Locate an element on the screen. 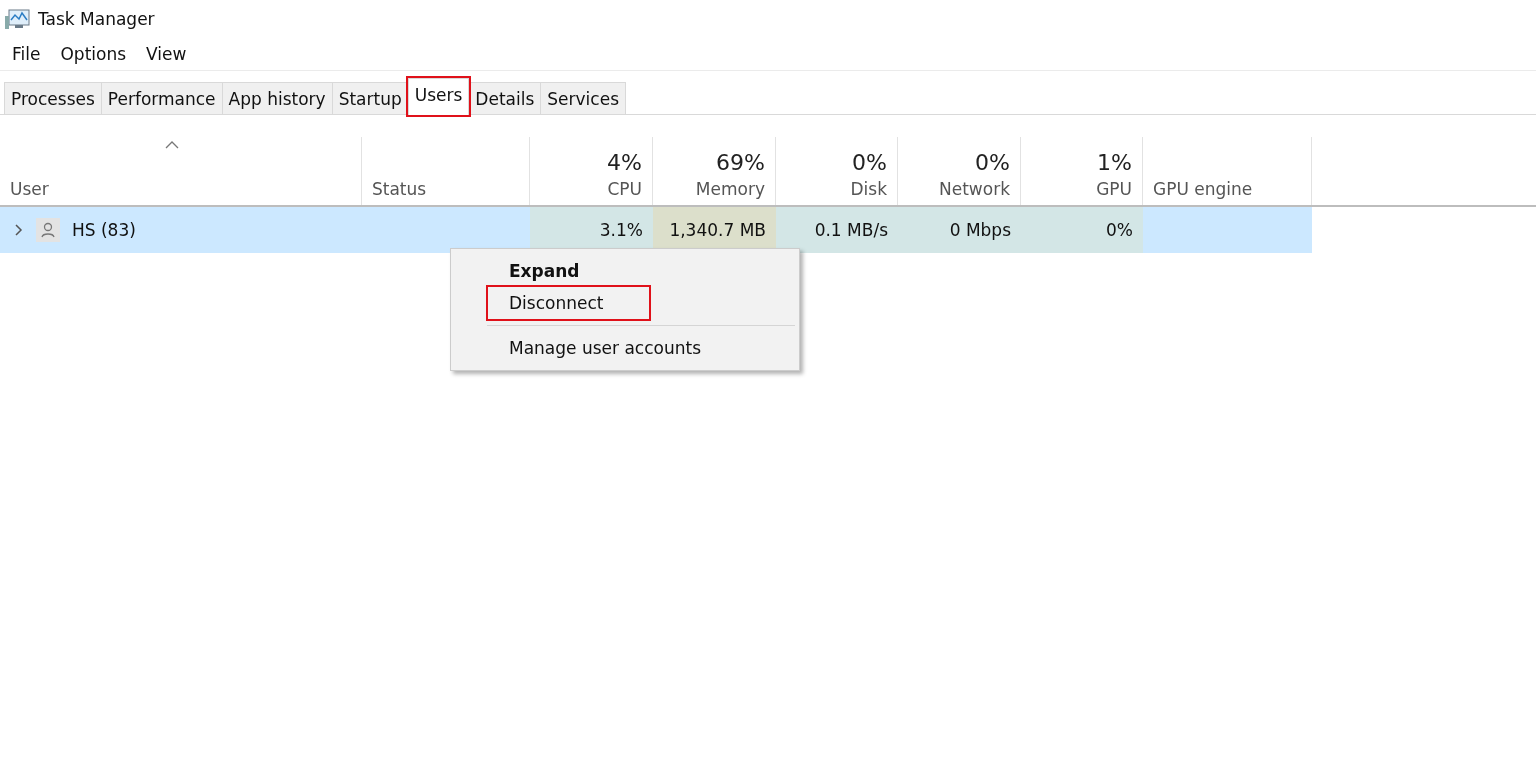  table-cell: 0 Mbps is located at coordinates (959, 230).